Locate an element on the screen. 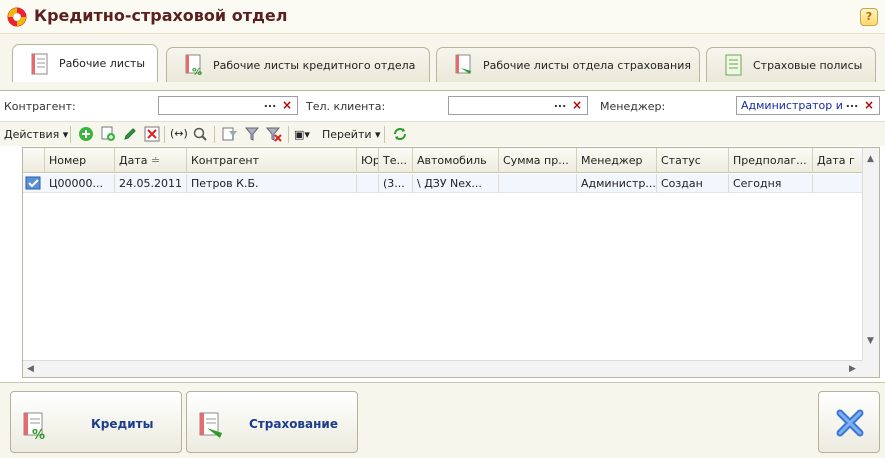  tab-label: Рабочие листы отдела страхования is located at coordinates (587, 65).